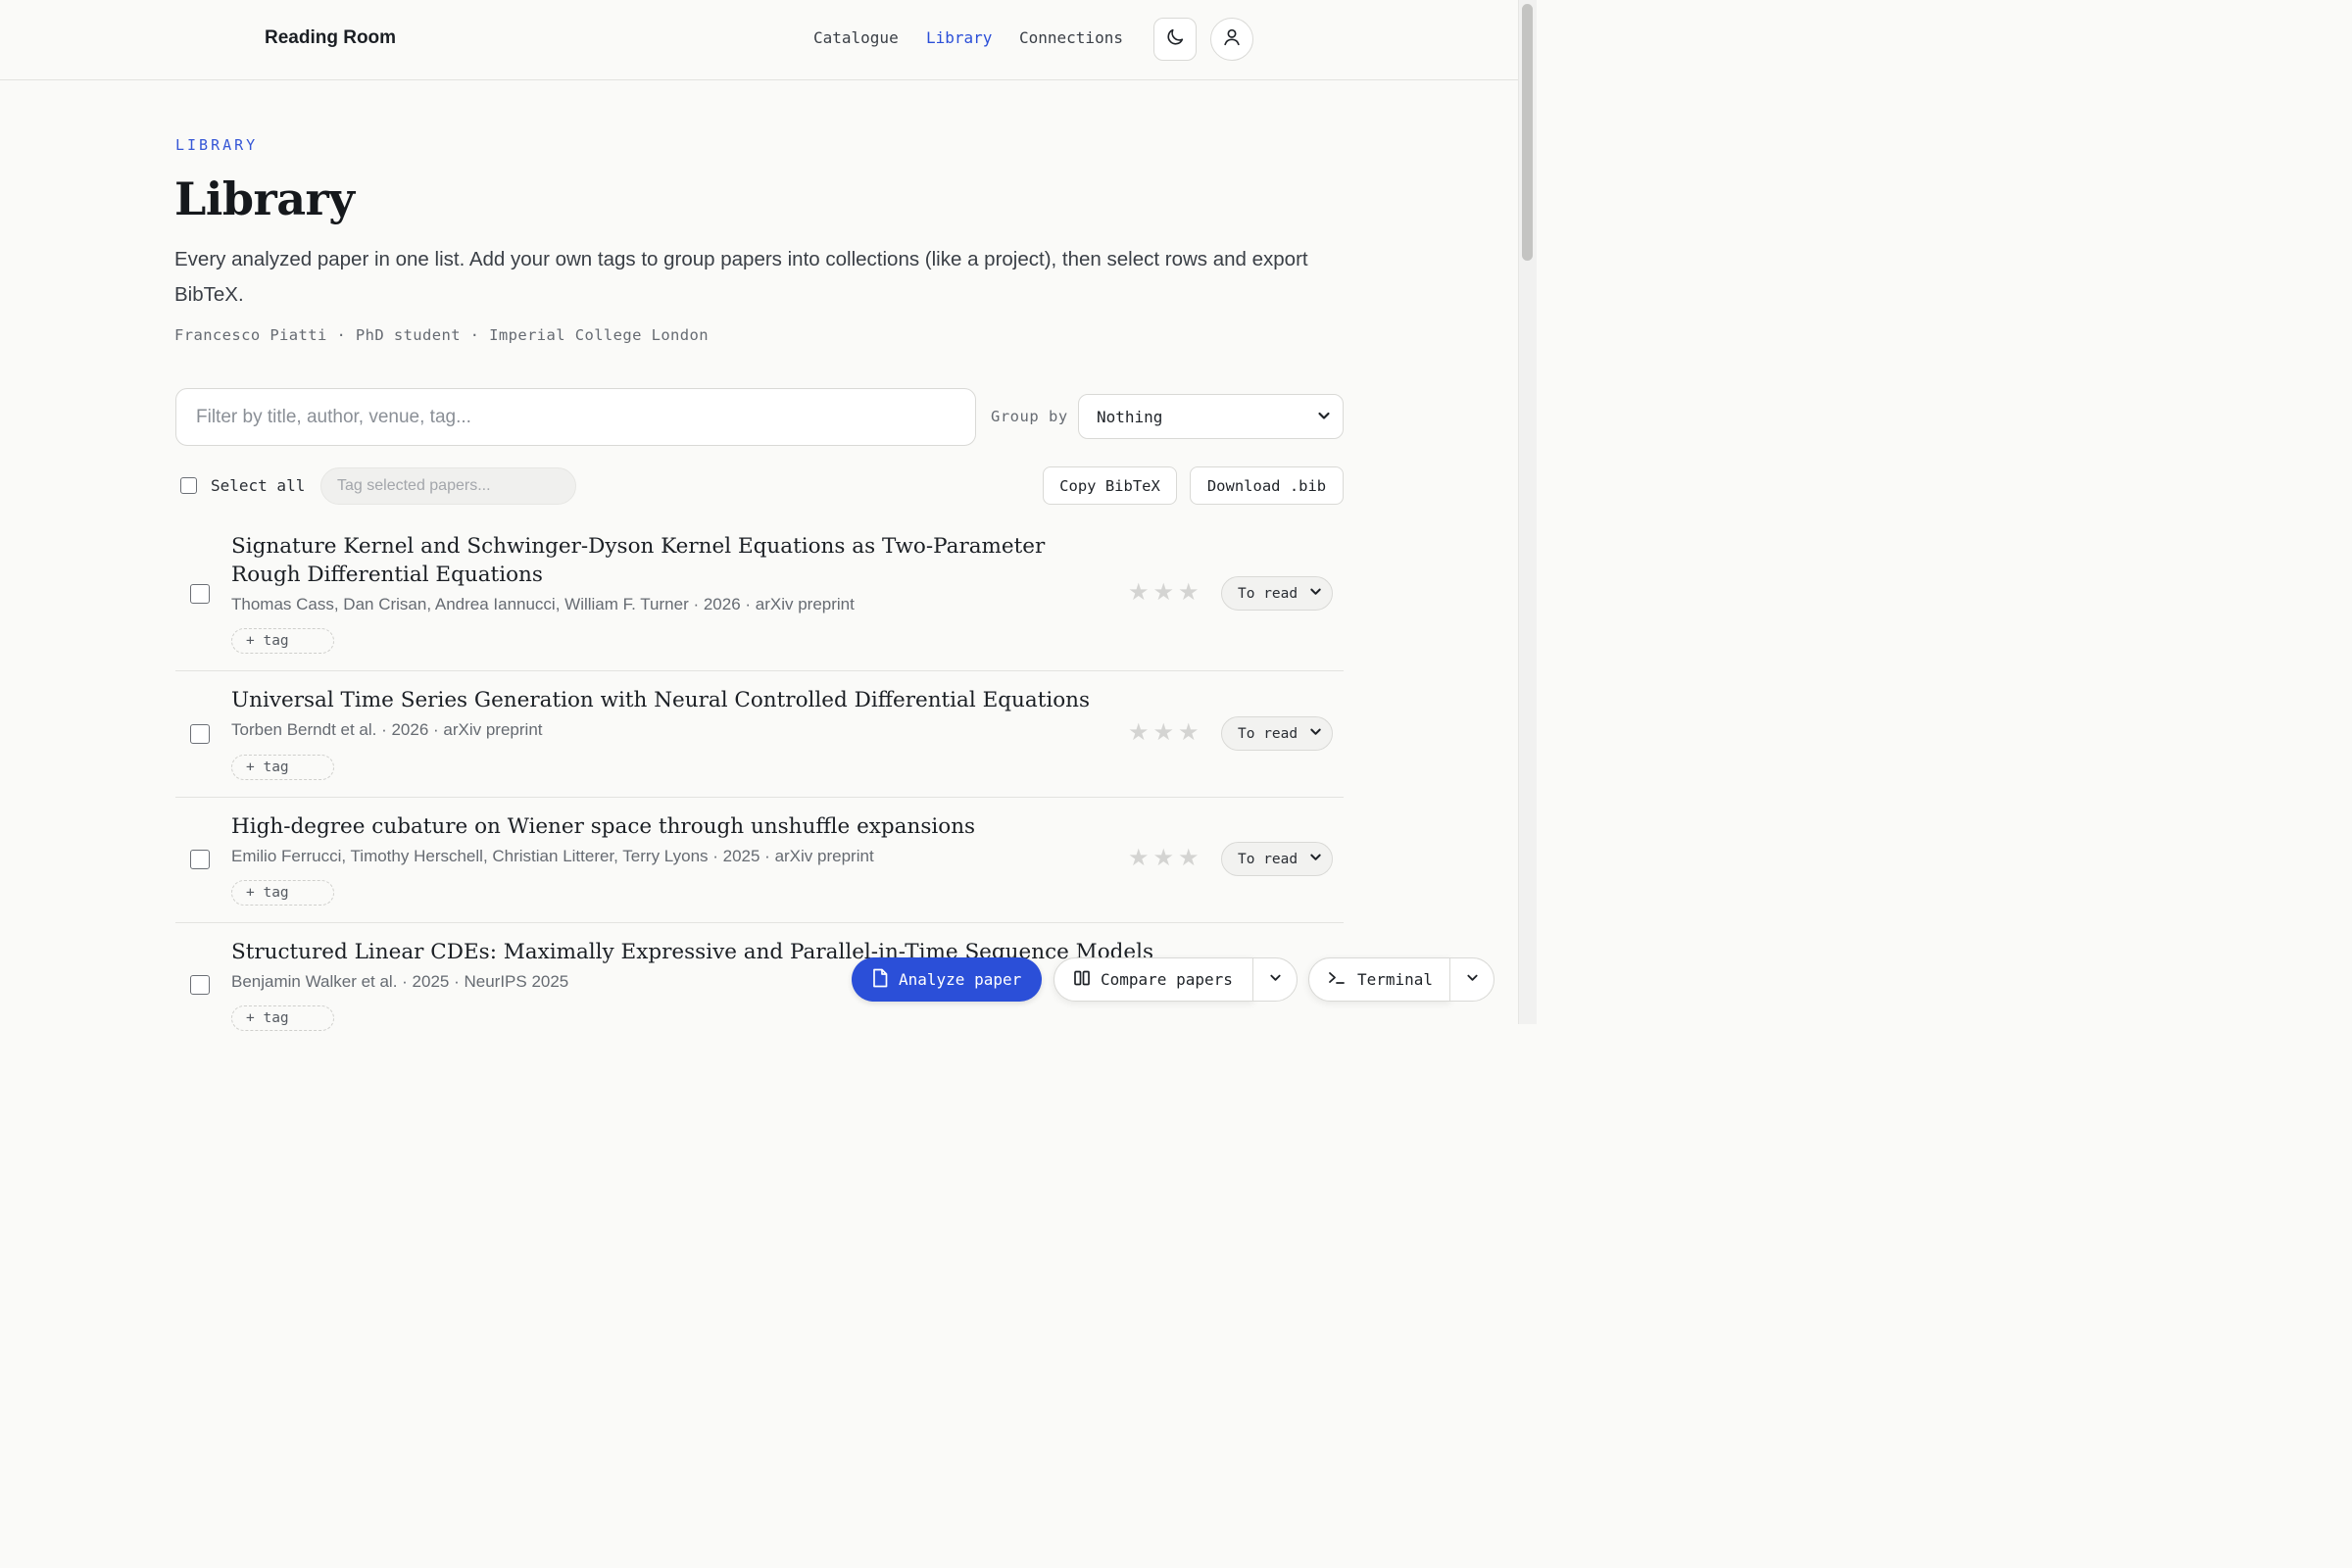 The width and height of the screenshot is (2352, 1568). I want to click on terminal-label: Terminal, so click(1395, 979).